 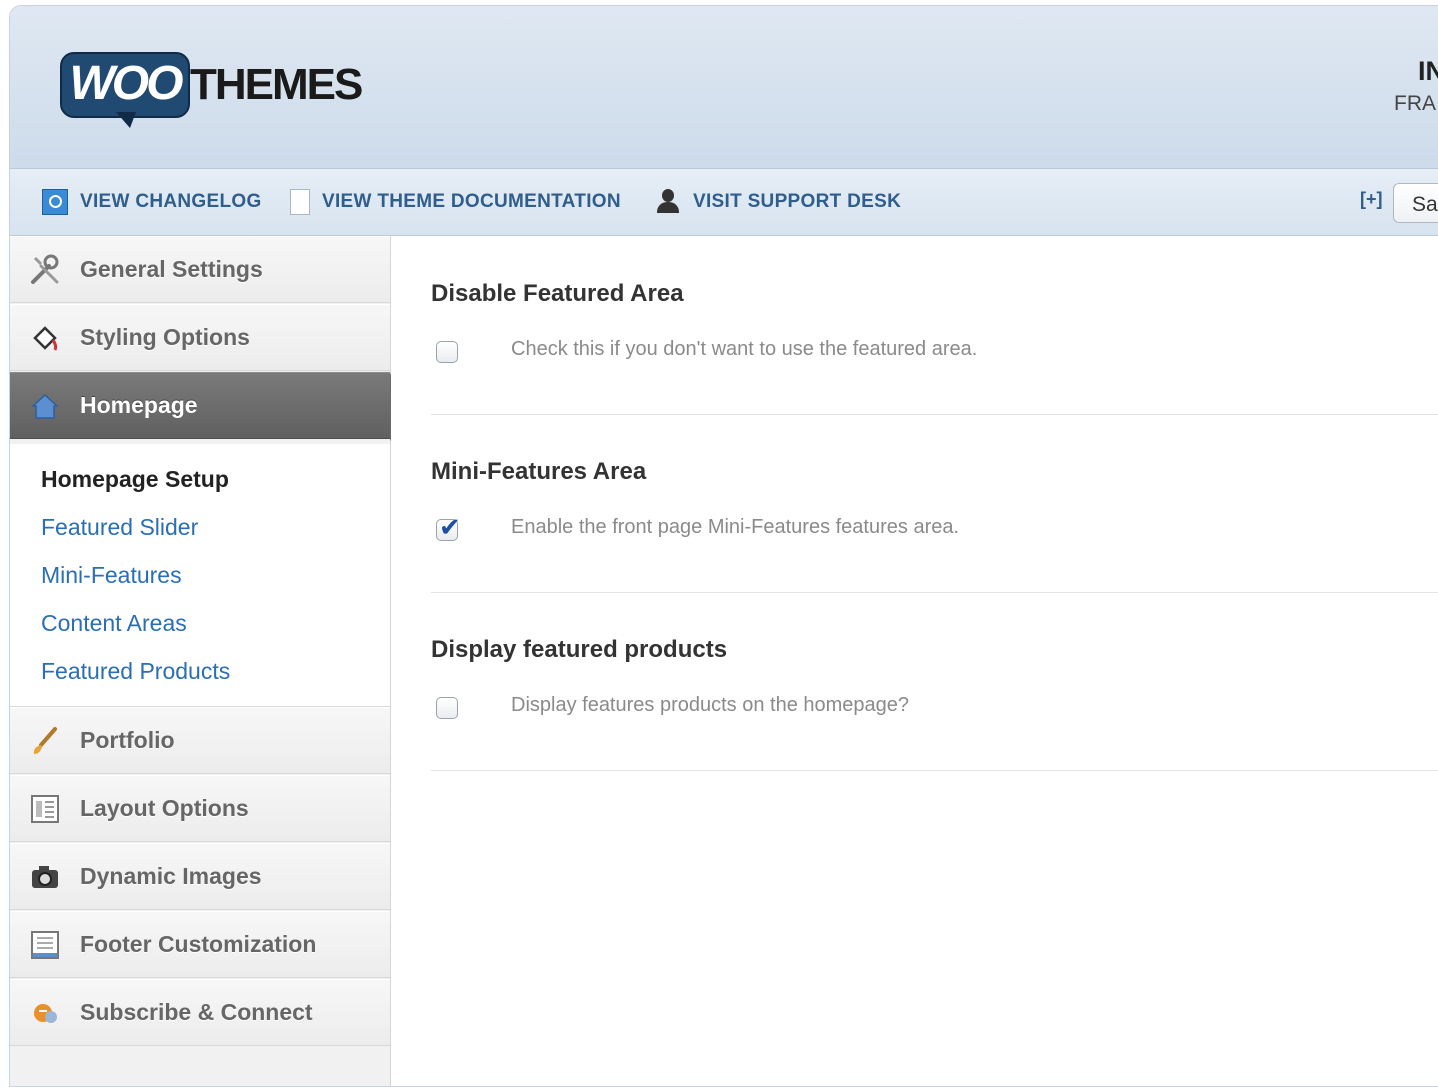 What do you see at coordinates (276, 84) in the screenshot?
I see `logo-wordmark: THEMES` at bounding box center [276, 84].